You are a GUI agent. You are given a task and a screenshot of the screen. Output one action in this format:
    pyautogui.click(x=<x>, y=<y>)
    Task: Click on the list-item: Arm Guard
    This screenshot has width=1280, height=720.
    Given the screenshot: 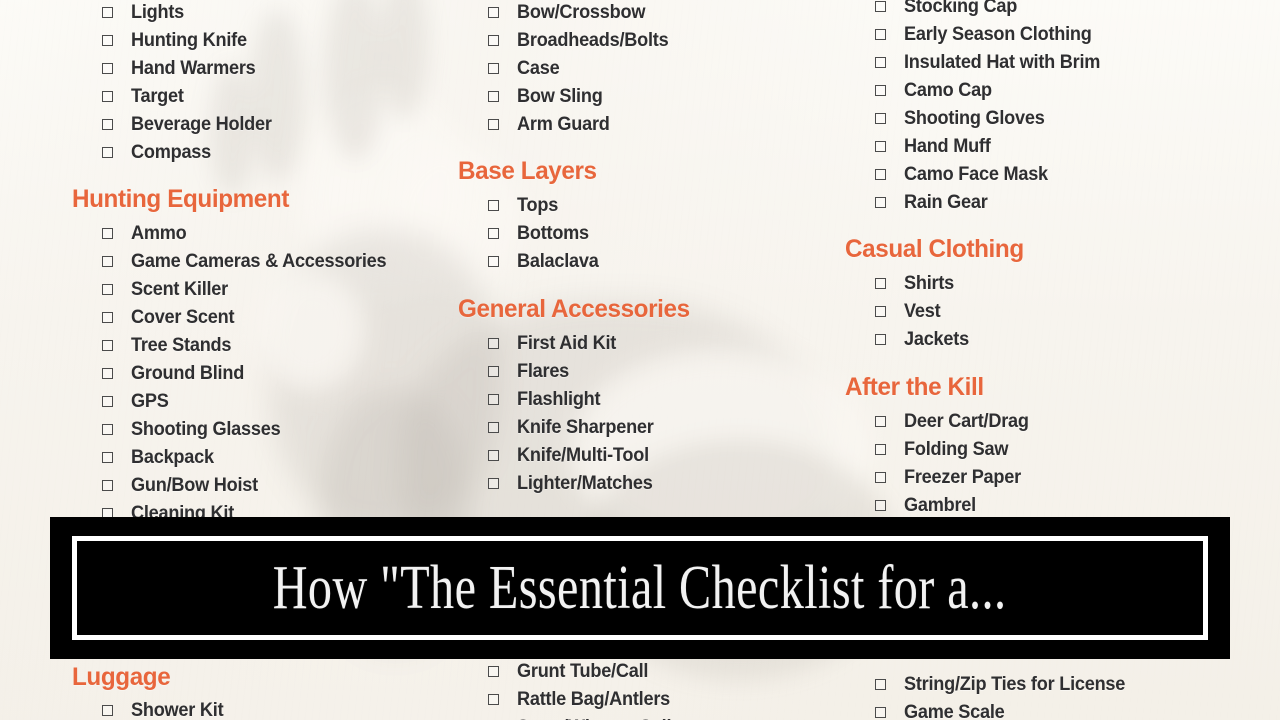 What is the action you would take?
    pyautogui.click(x=648, y=124)
    